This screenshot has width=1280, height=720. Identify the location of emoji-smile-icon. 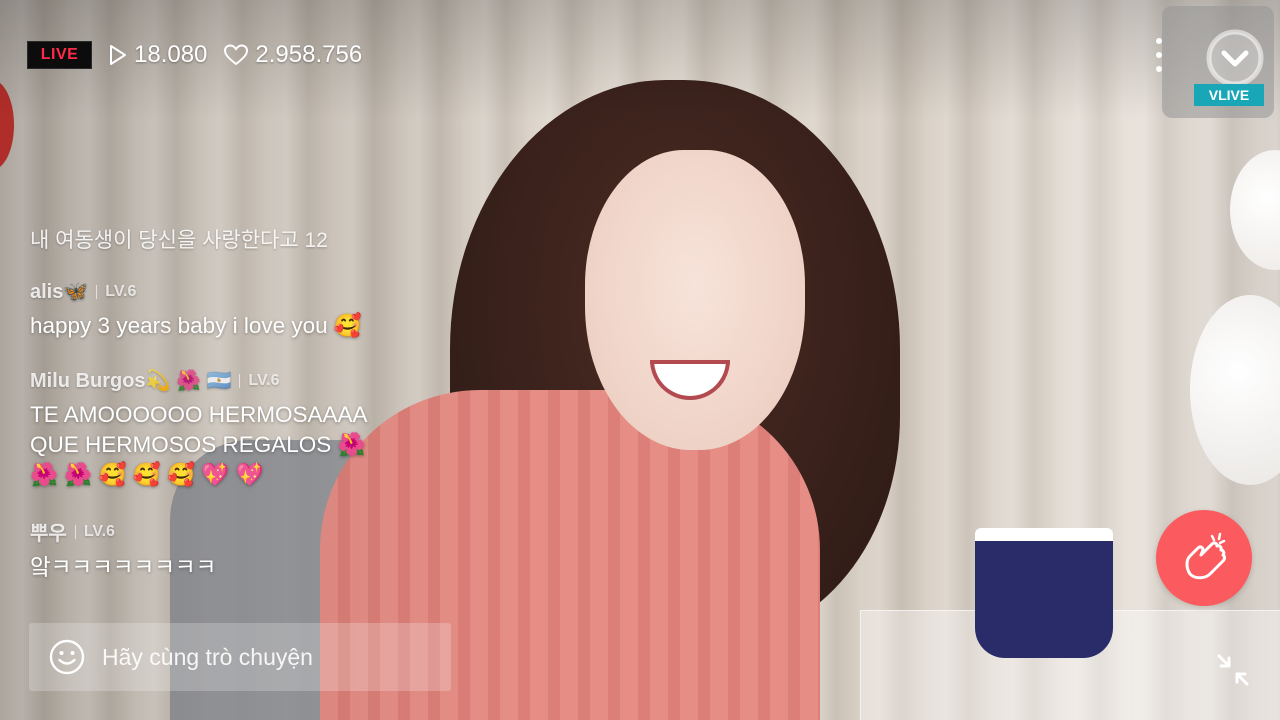
(67, 657).